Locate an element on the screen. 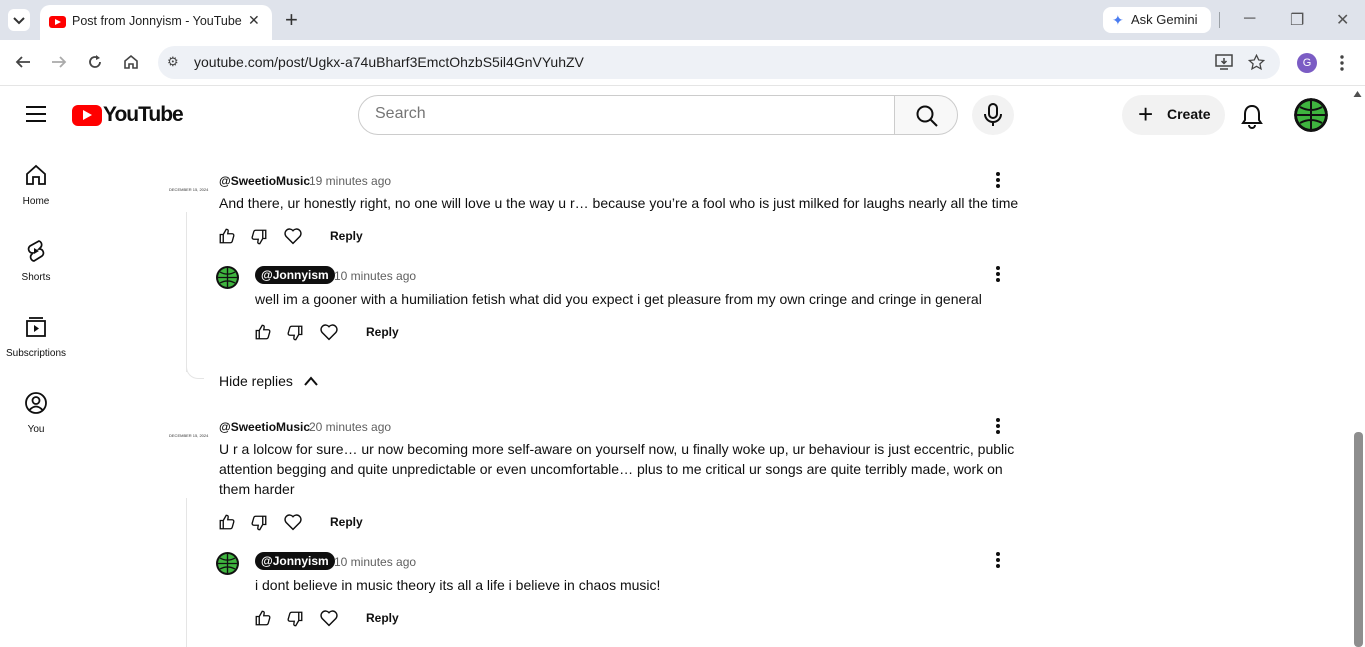  home-icon is located at coordinates (36, 174).